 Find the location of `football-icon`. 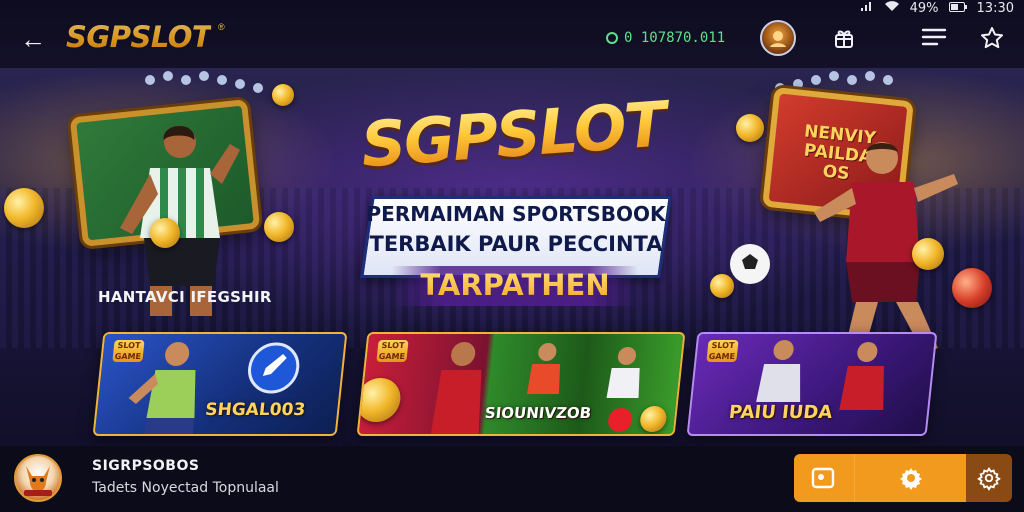

football-icon is located at coordinates (750, 264).